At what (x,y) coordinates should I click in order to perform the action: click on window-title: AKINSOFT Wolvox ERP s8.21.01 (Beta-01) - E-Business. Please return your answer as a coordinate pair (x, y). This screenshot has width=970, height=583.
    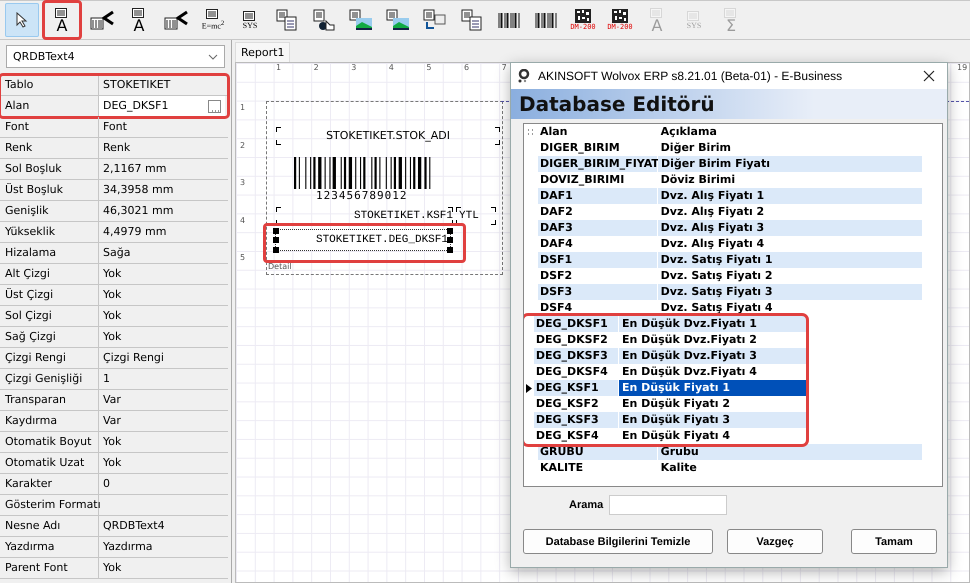
    Looking at the image, I should click on (690, 76).